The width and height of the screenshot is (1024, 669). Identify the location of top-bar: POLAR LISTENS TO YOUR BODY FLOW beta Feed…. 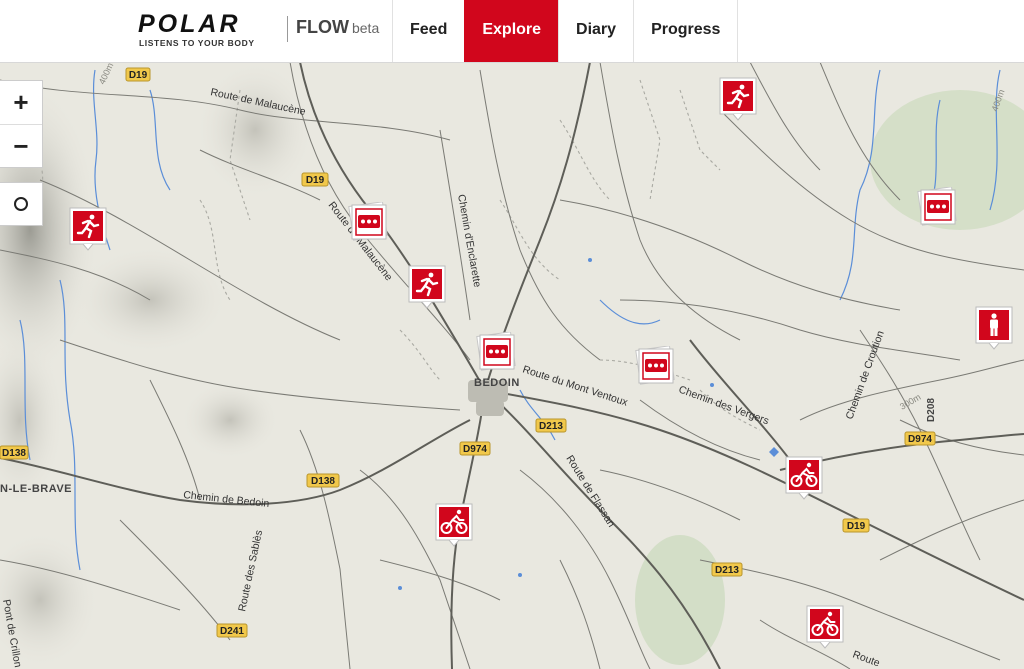
(512, 31).